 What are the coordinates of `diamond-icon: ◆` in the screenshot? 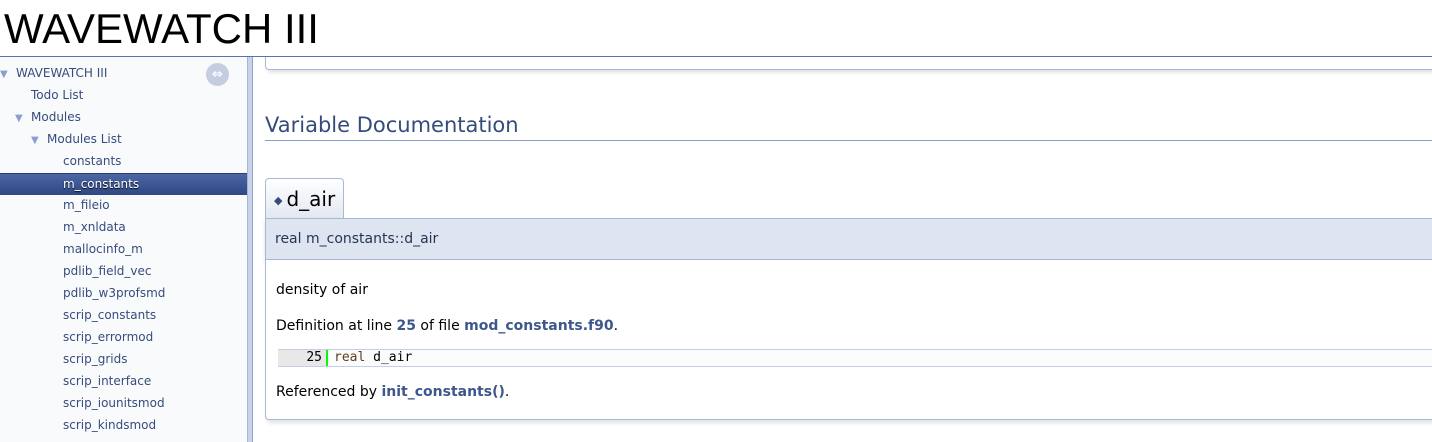 It's located at (278, 200).